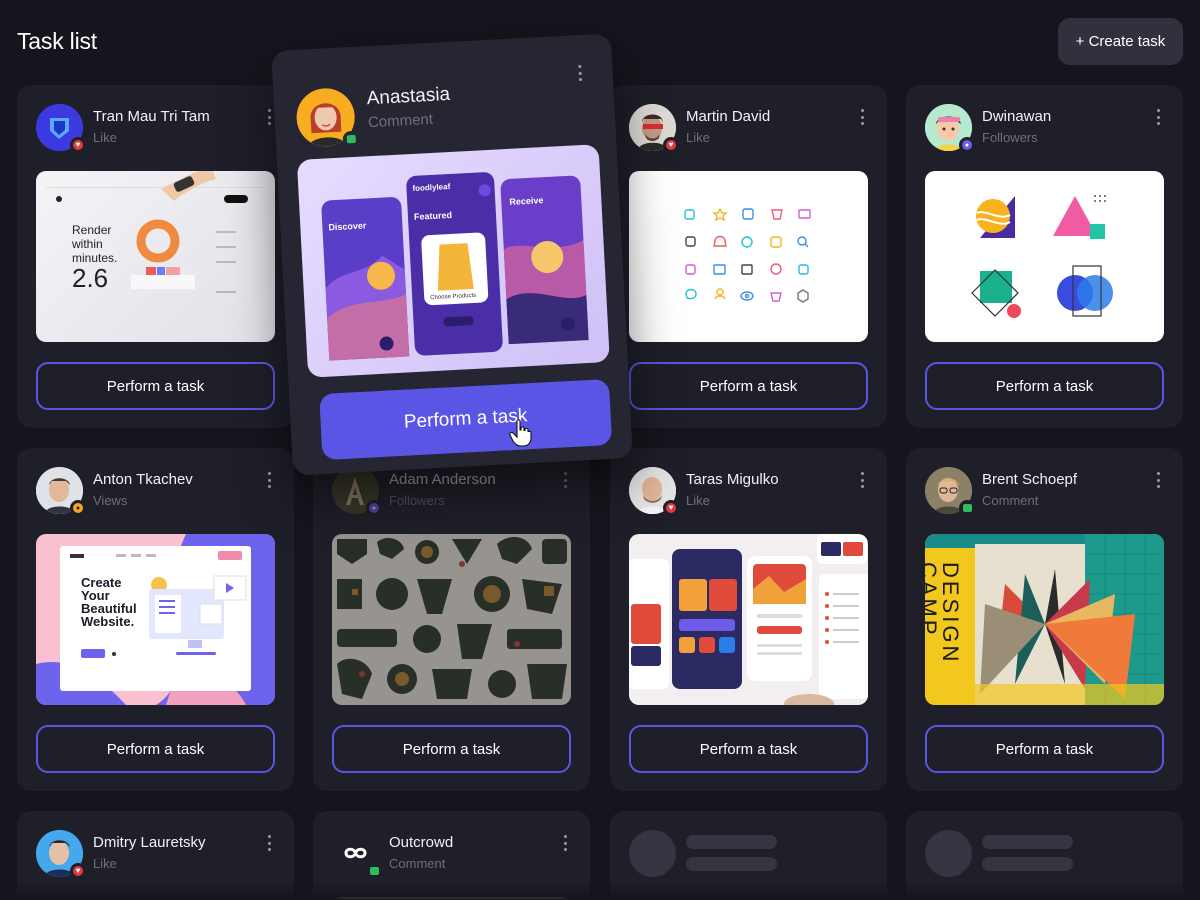 The height and width of the screenshot is (900, 1200). I want to click on task-card: ♥ Taras Migulko Like Perform a task, so click(748, 619).